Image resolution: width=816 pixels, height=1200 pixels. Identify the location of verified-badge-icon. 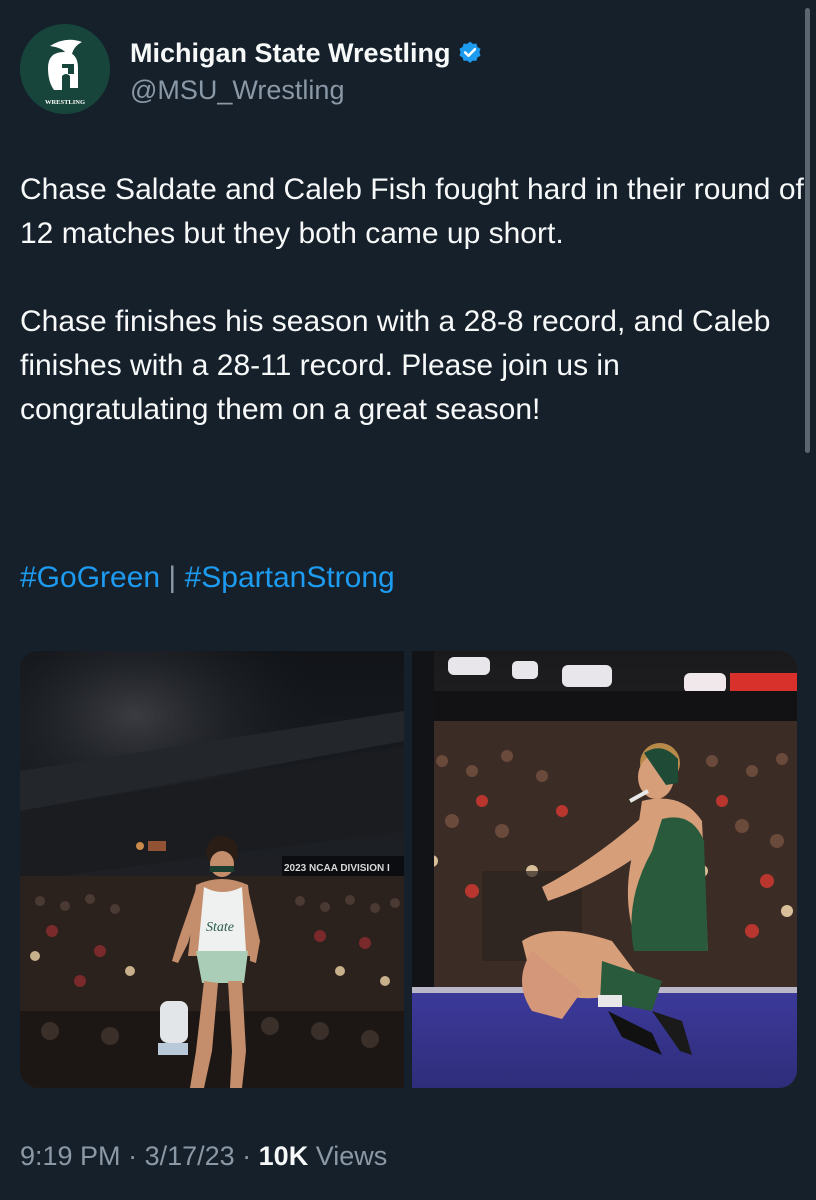
(470, 53).